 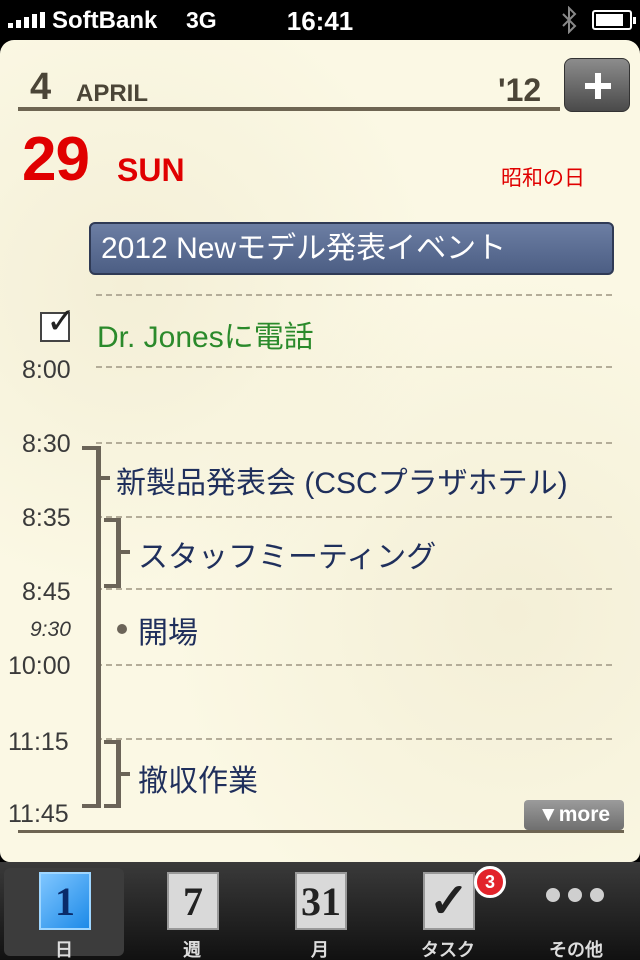 What do you see at coordinates (50, 629) in the screenshot?
I see `time-label: 9:30` at bounding box center [50, 629].